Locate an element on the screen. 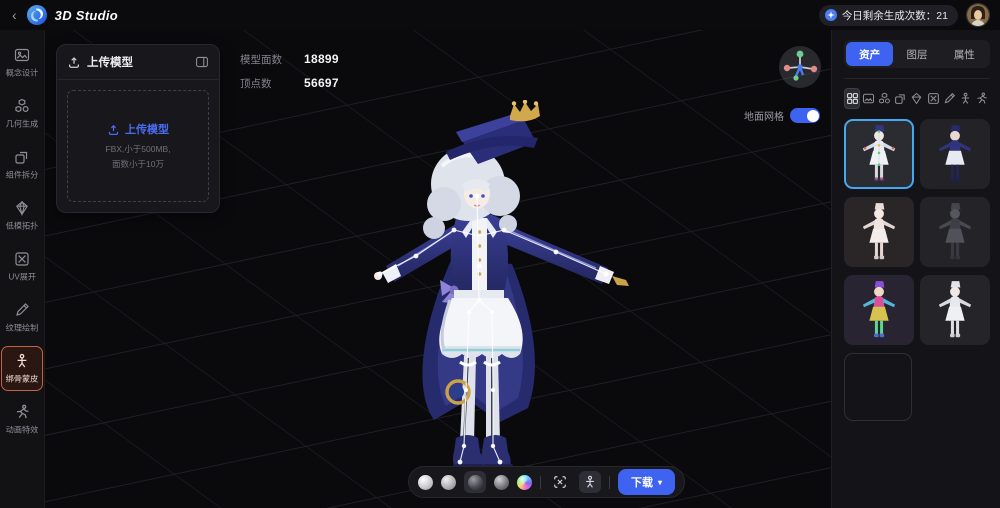 Image resolution: width=1000 pixels, height=508 pixels. geometry-icon is located at coordinates (884, 98).